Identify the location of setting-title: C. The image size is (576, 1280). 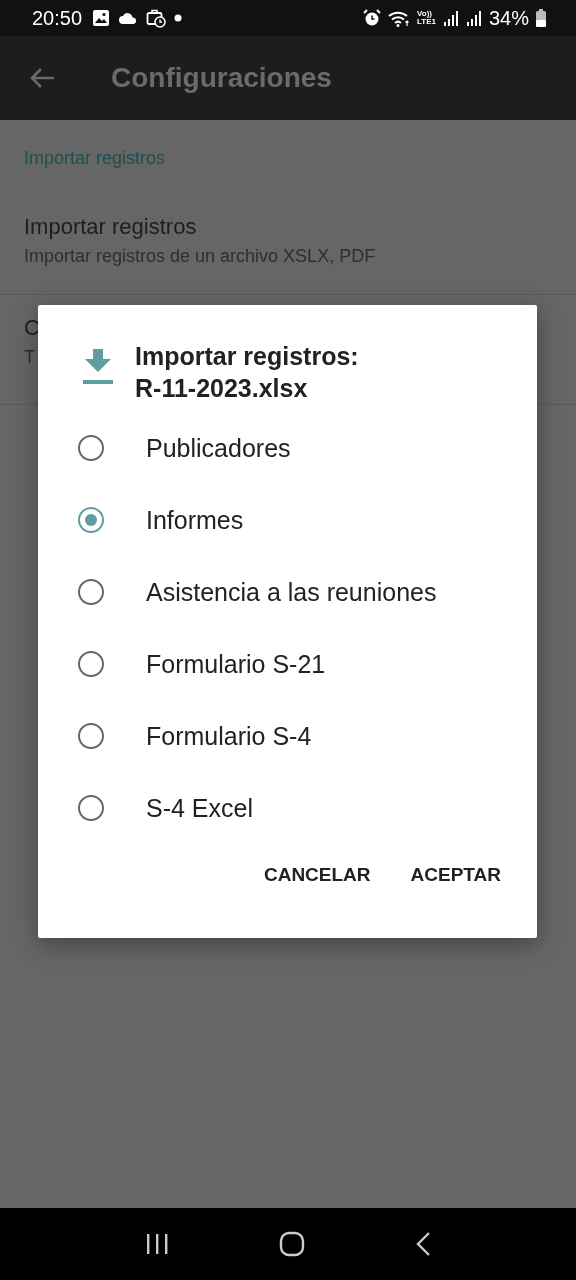
(32, 328).